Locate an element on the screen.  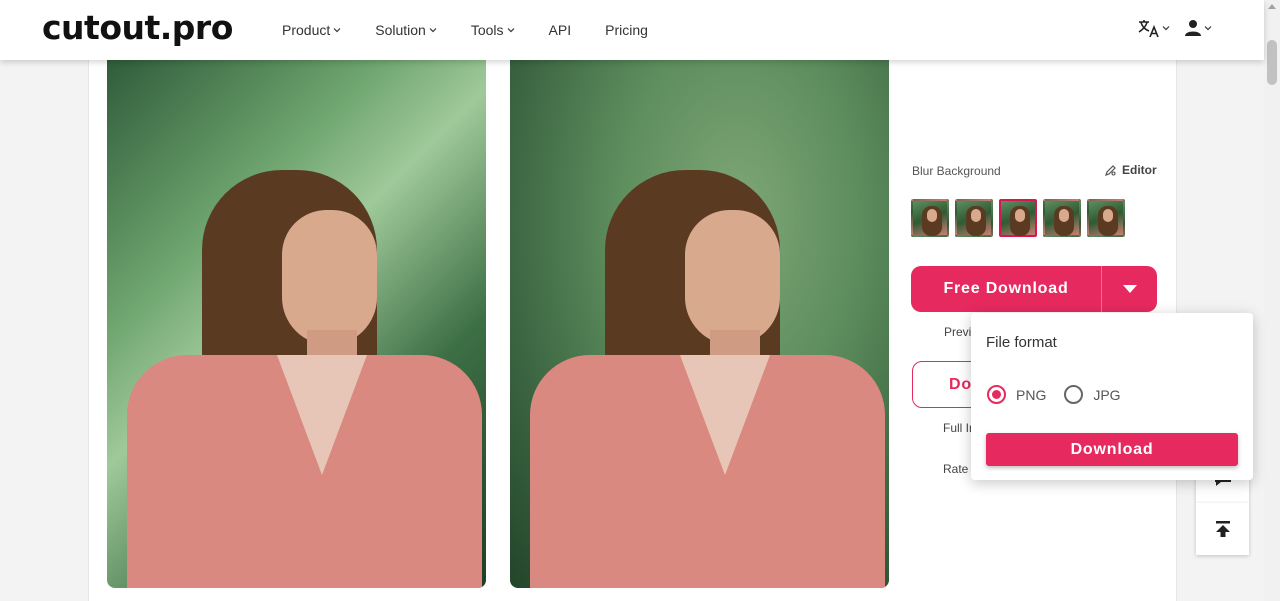
jpg-label: JPG is located at coordinates (1106, 395).